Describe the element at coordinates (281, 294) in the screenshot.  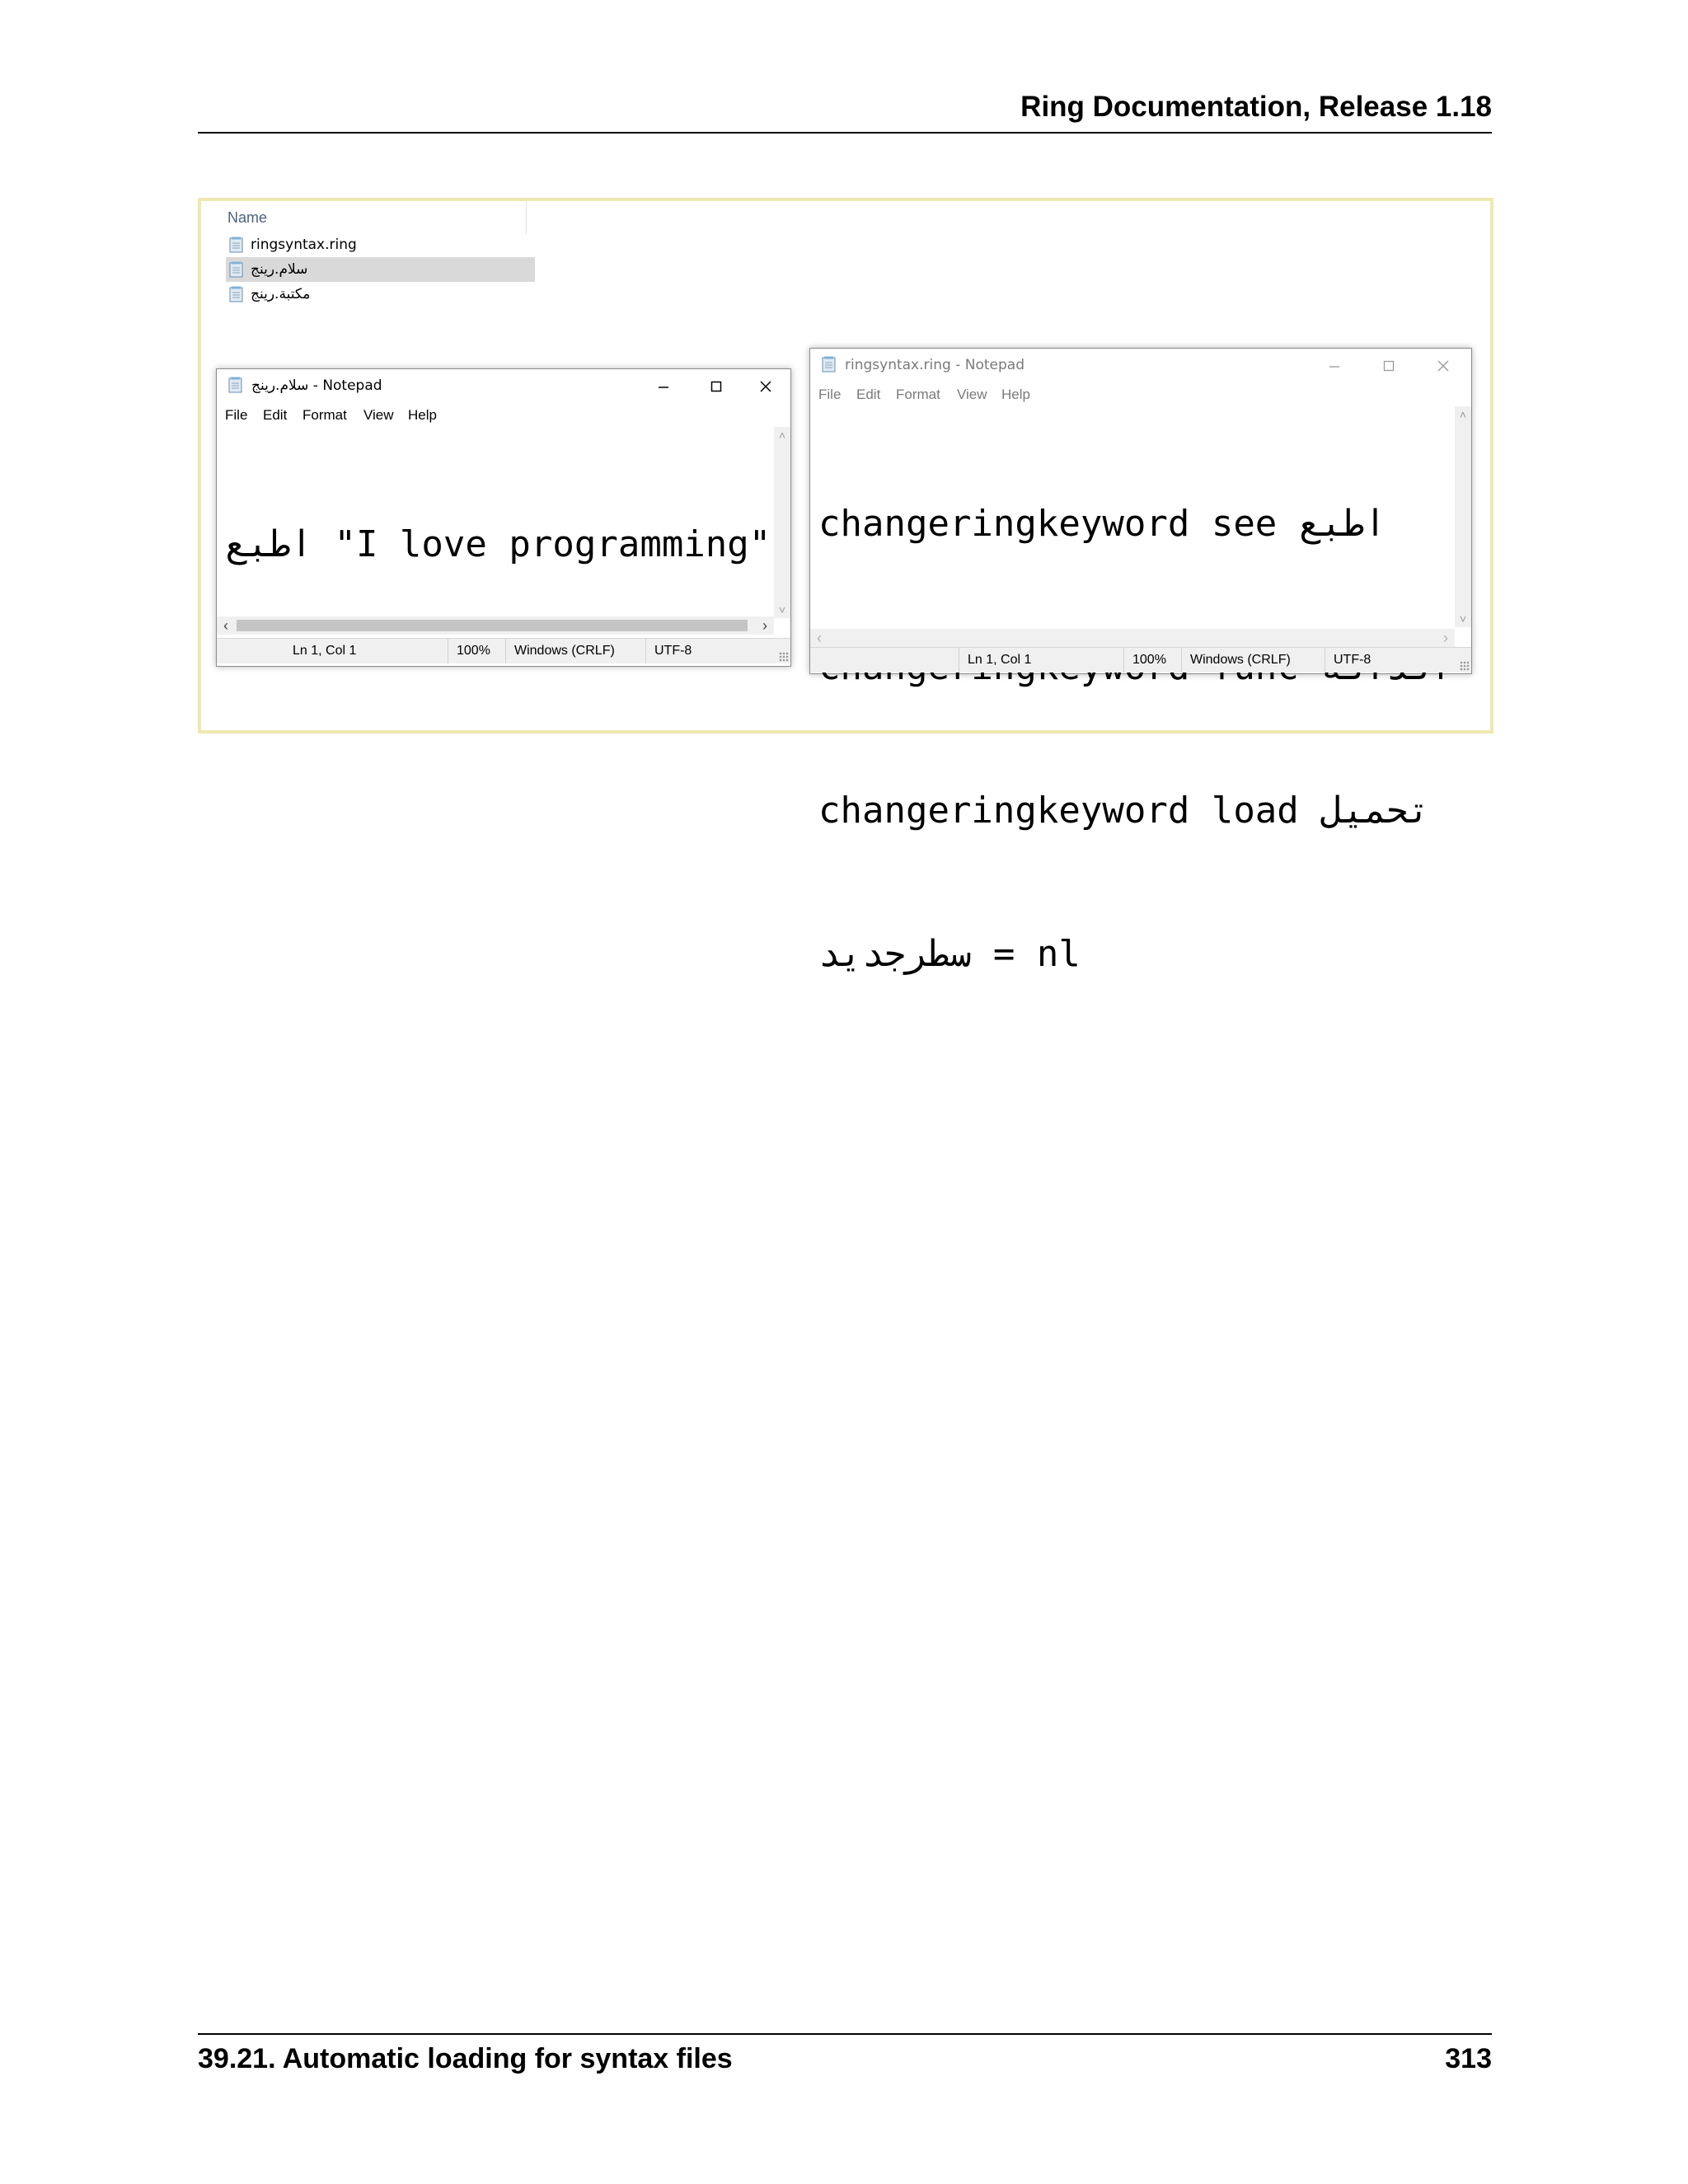
I see `file-name: مكتبة.رينج` at that location.